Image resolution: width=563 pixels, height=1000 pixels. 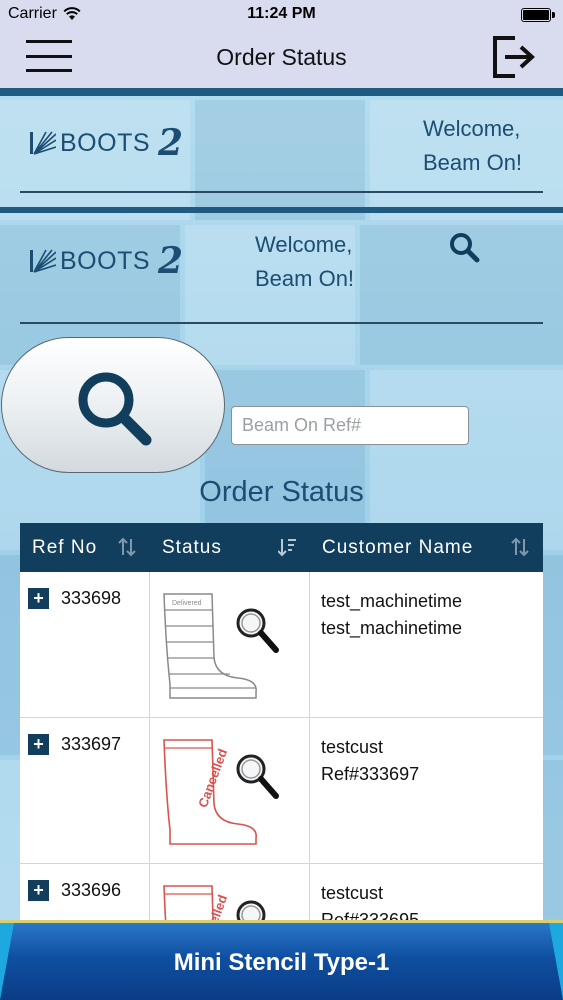 I want to click on customer-line1: test_machinetime, so click(x=392, y=601).